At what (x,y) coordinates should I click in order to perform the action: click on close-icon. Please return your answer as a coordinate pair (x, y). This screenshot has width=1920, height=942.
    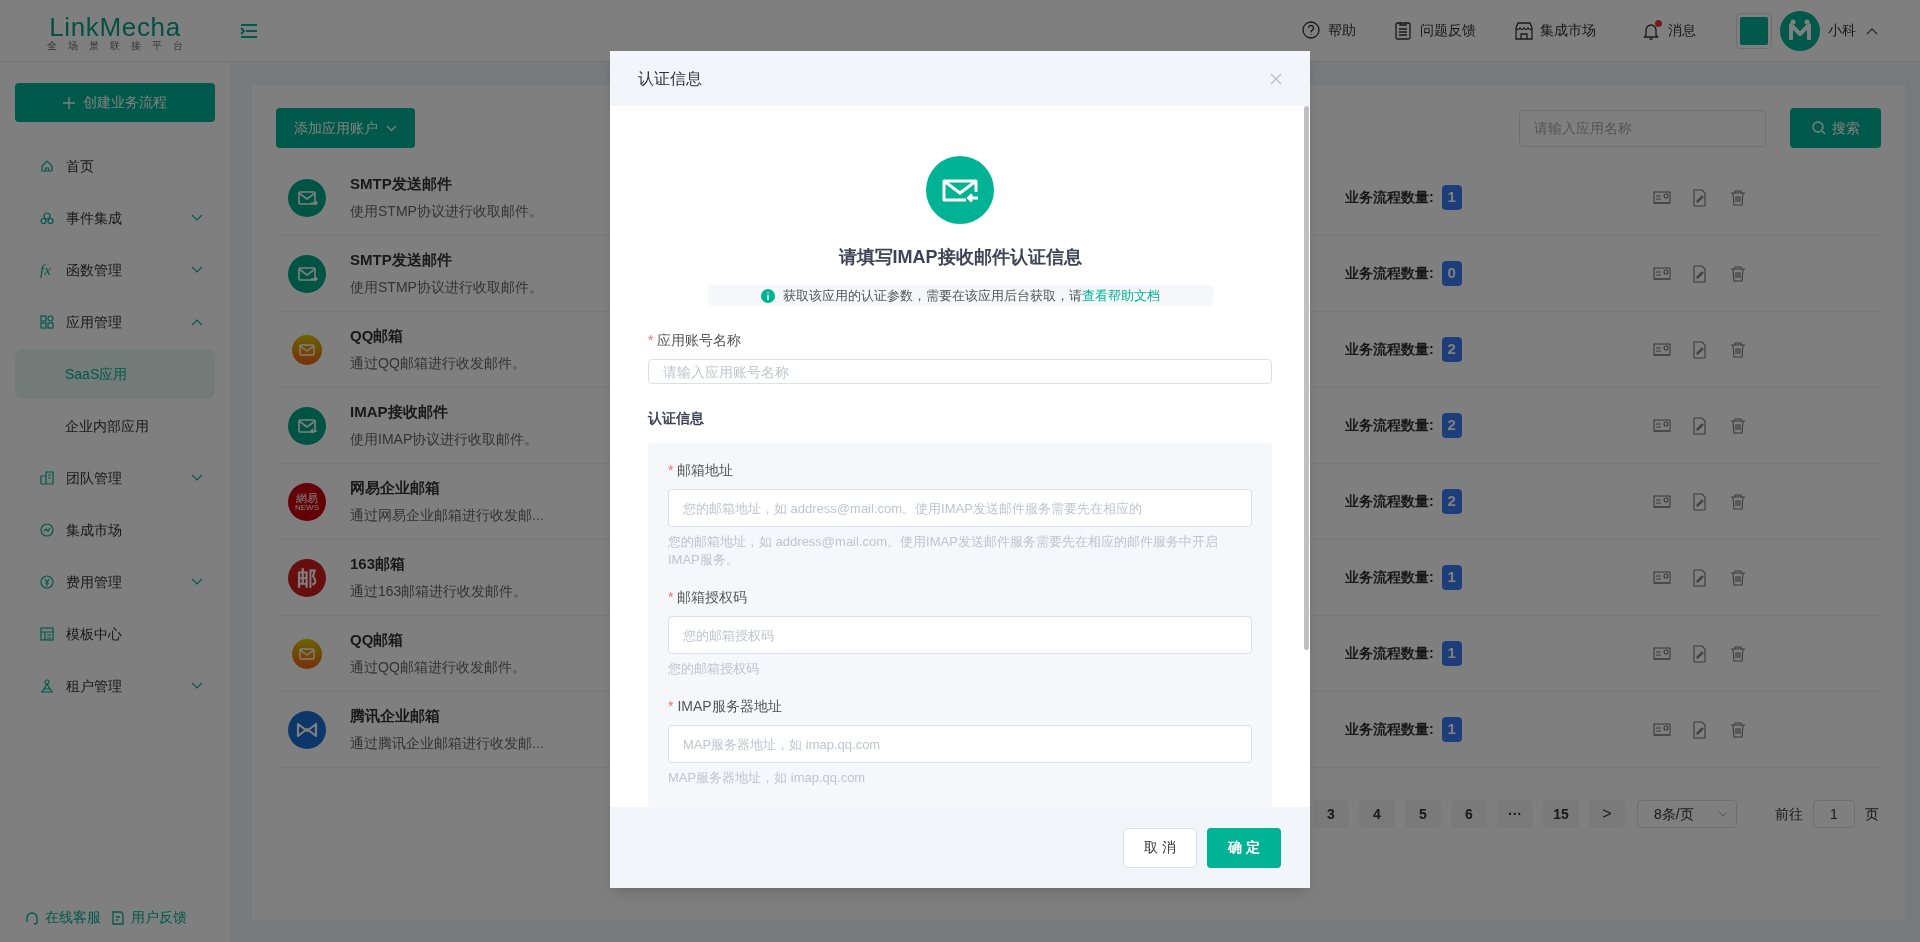
    Looking at the image, I should click on (1276, 78).